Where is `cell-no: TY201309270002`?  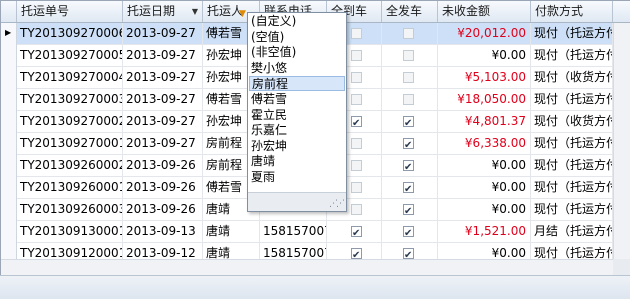
cell-no: TY201309270002 is located at coordinates (70, 121).